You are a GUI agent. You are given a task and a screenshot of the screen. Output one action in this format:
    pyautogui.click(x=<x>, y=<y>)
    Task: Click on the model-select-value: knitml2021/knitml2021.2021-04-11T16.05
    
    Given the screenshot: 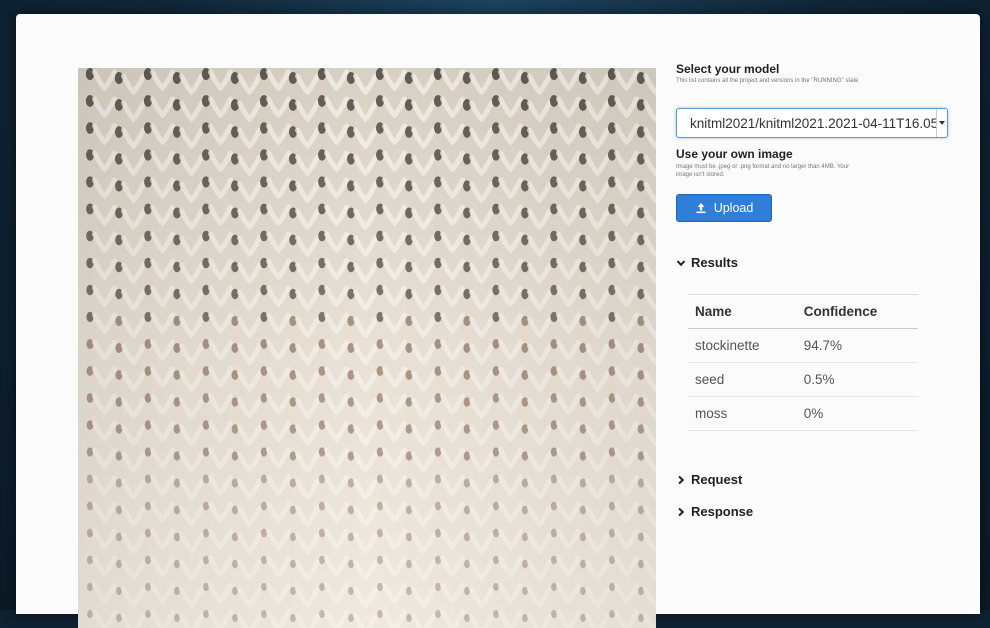 What is the action you would take?
    pyautogui.click(x=814, y=123)
    